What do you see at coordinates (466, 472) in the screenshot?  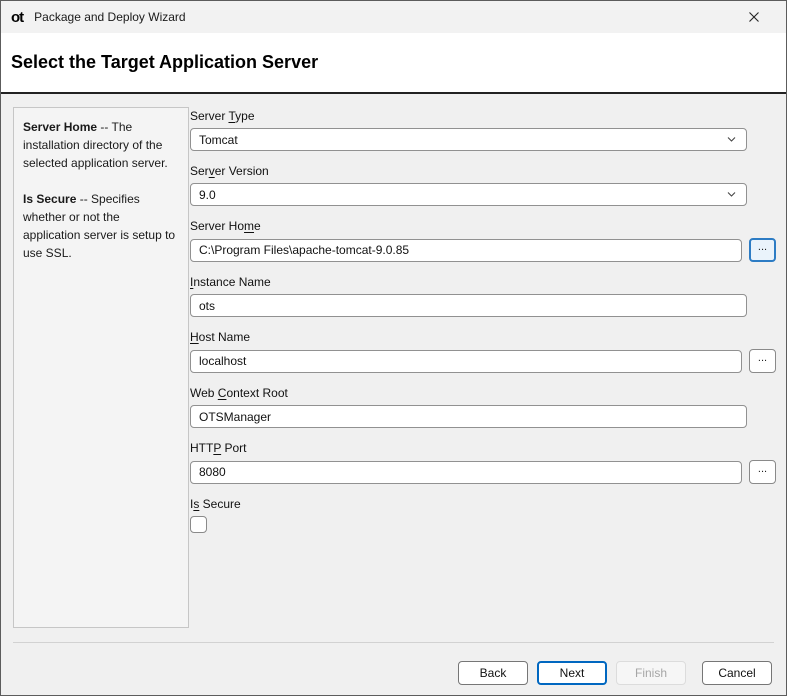 I see `http-port-input` at bounding box center [466, 472].